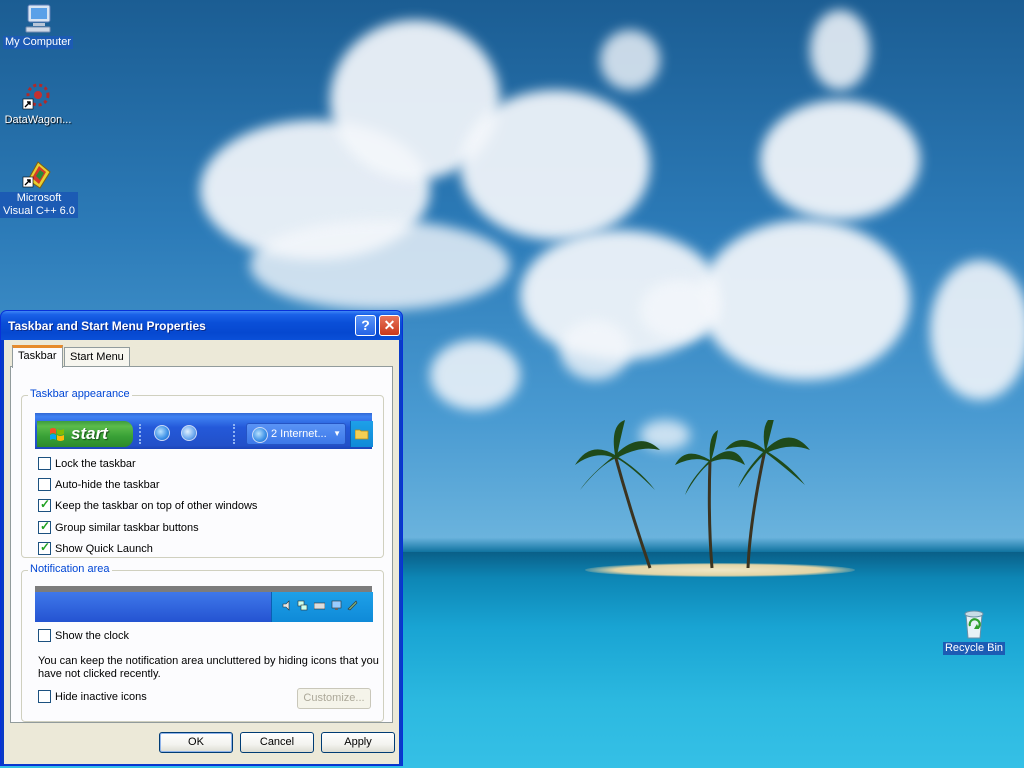 The height and width of the screenshot is (768, 1024). I want to click on datawagon-shortcut-icon, so click(38, 96).